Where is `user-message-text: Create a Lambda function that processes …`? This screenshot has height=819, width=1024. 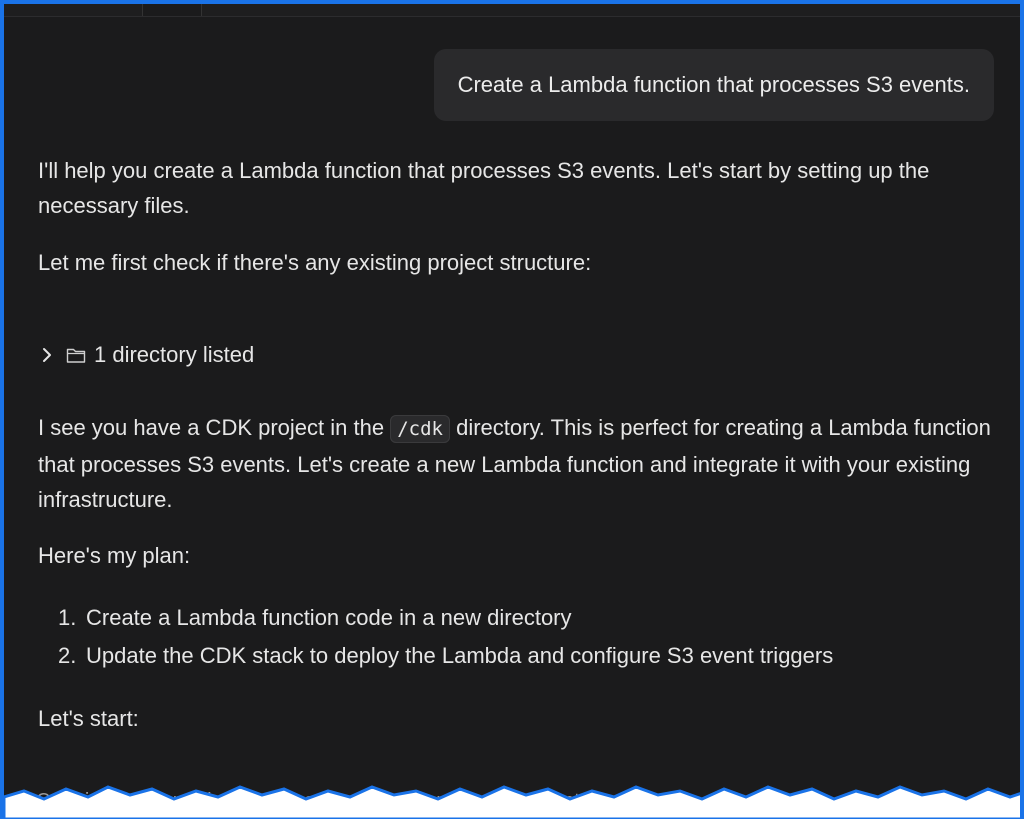 user-message-text: Create a Lambda function that processes … is located at coordinates (713, 84).